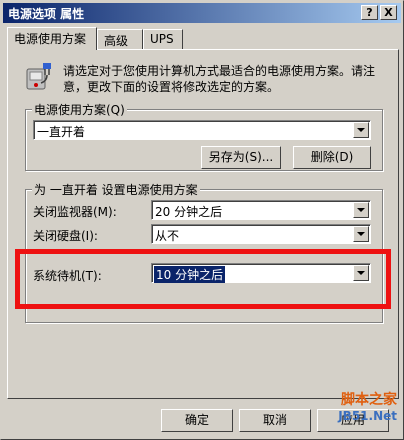  Describe the element at coordinates (203, 279) in the screenshot. I see `highlight-box` at that location.